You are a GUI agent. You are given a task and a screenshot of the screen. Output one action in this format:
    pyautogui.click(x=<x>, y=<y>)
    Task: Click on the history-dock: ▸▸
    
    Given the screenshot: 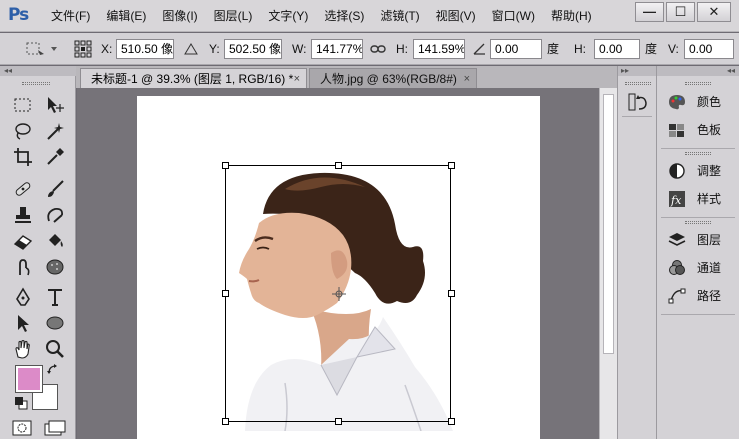 What is the action you would take?
    pyautogui.click(x=637, y=252)
    